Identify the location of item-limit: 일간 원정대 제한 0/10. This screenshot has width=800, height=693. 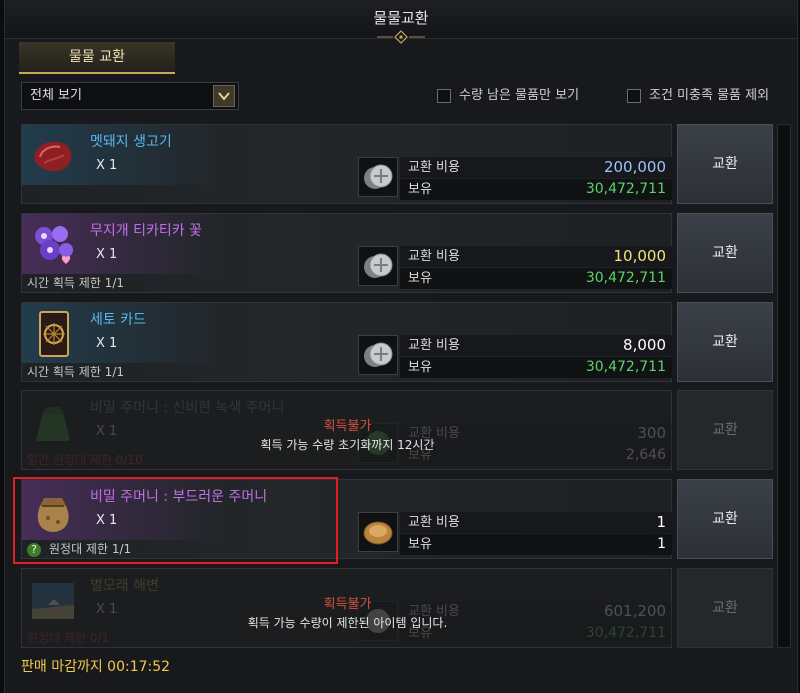
(85, 460).